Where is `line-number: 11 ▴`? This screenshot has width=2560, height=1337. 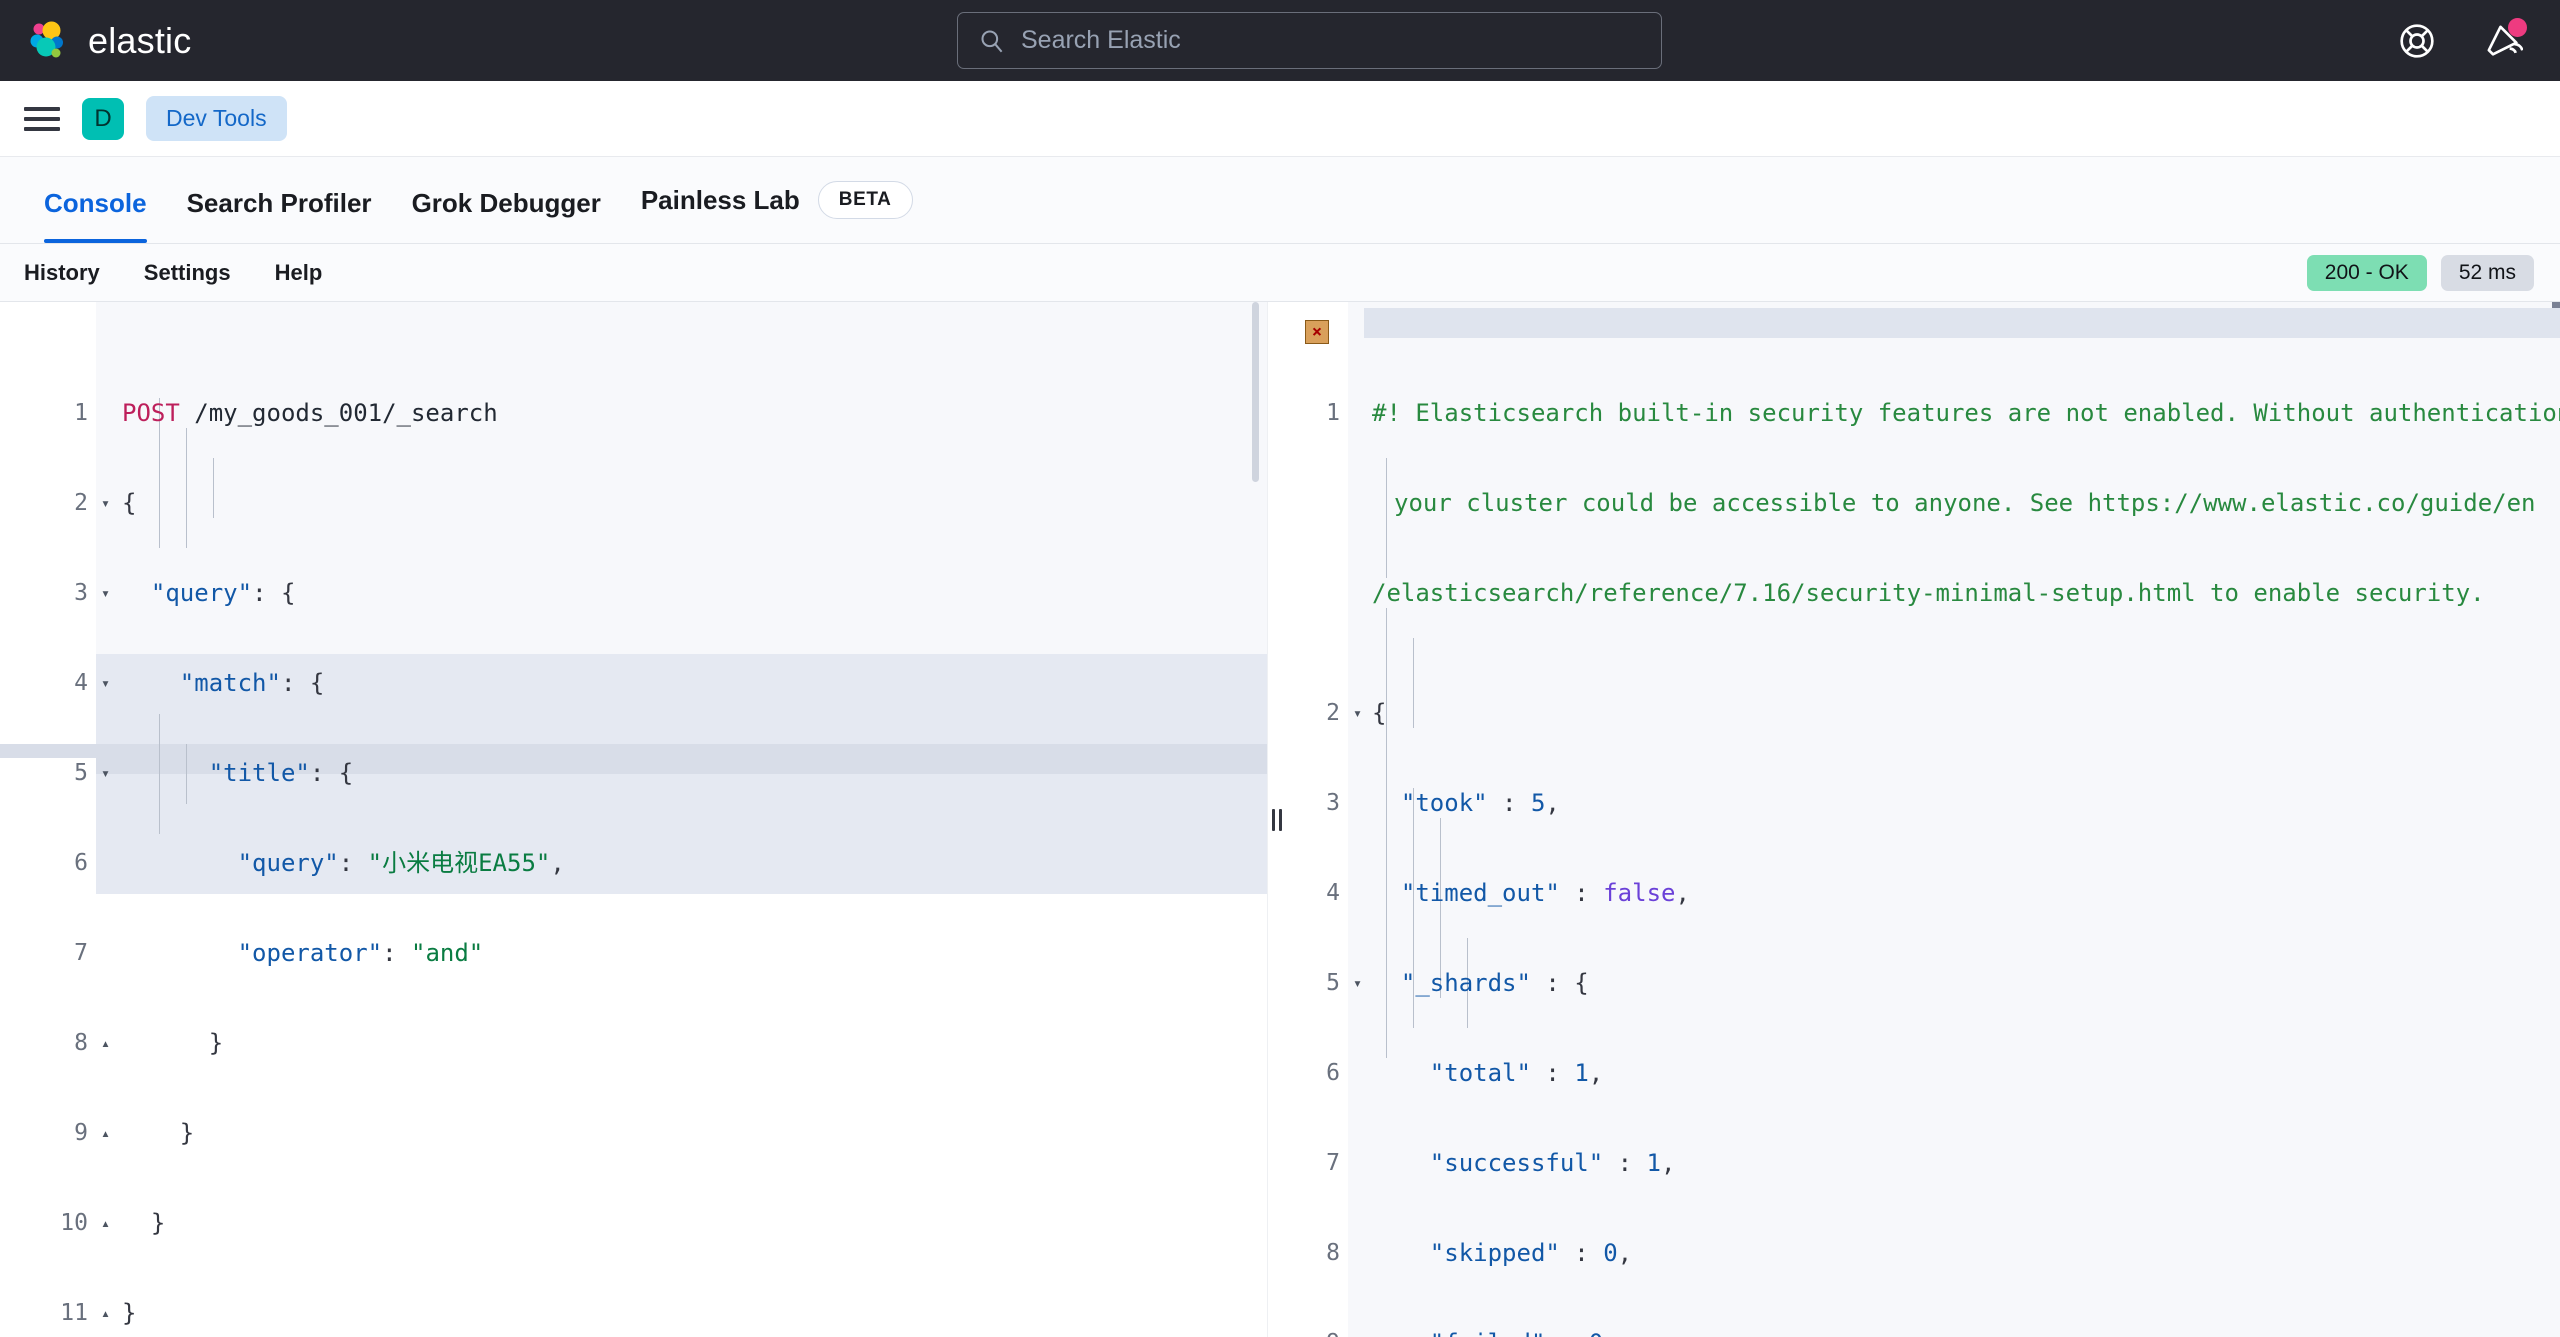 line-number: 11 ▴ is located at coordinates (55, 1313).